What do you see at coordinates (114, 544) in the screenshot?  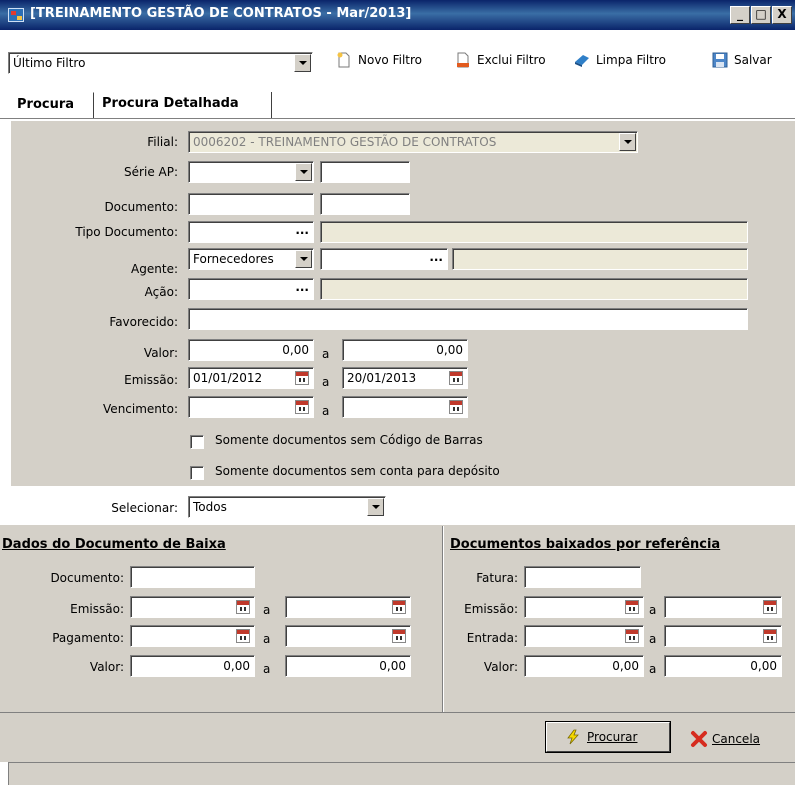 I see `baixa-section-title: Dados do Documento de Baixa` at bounding box center [114, 544].